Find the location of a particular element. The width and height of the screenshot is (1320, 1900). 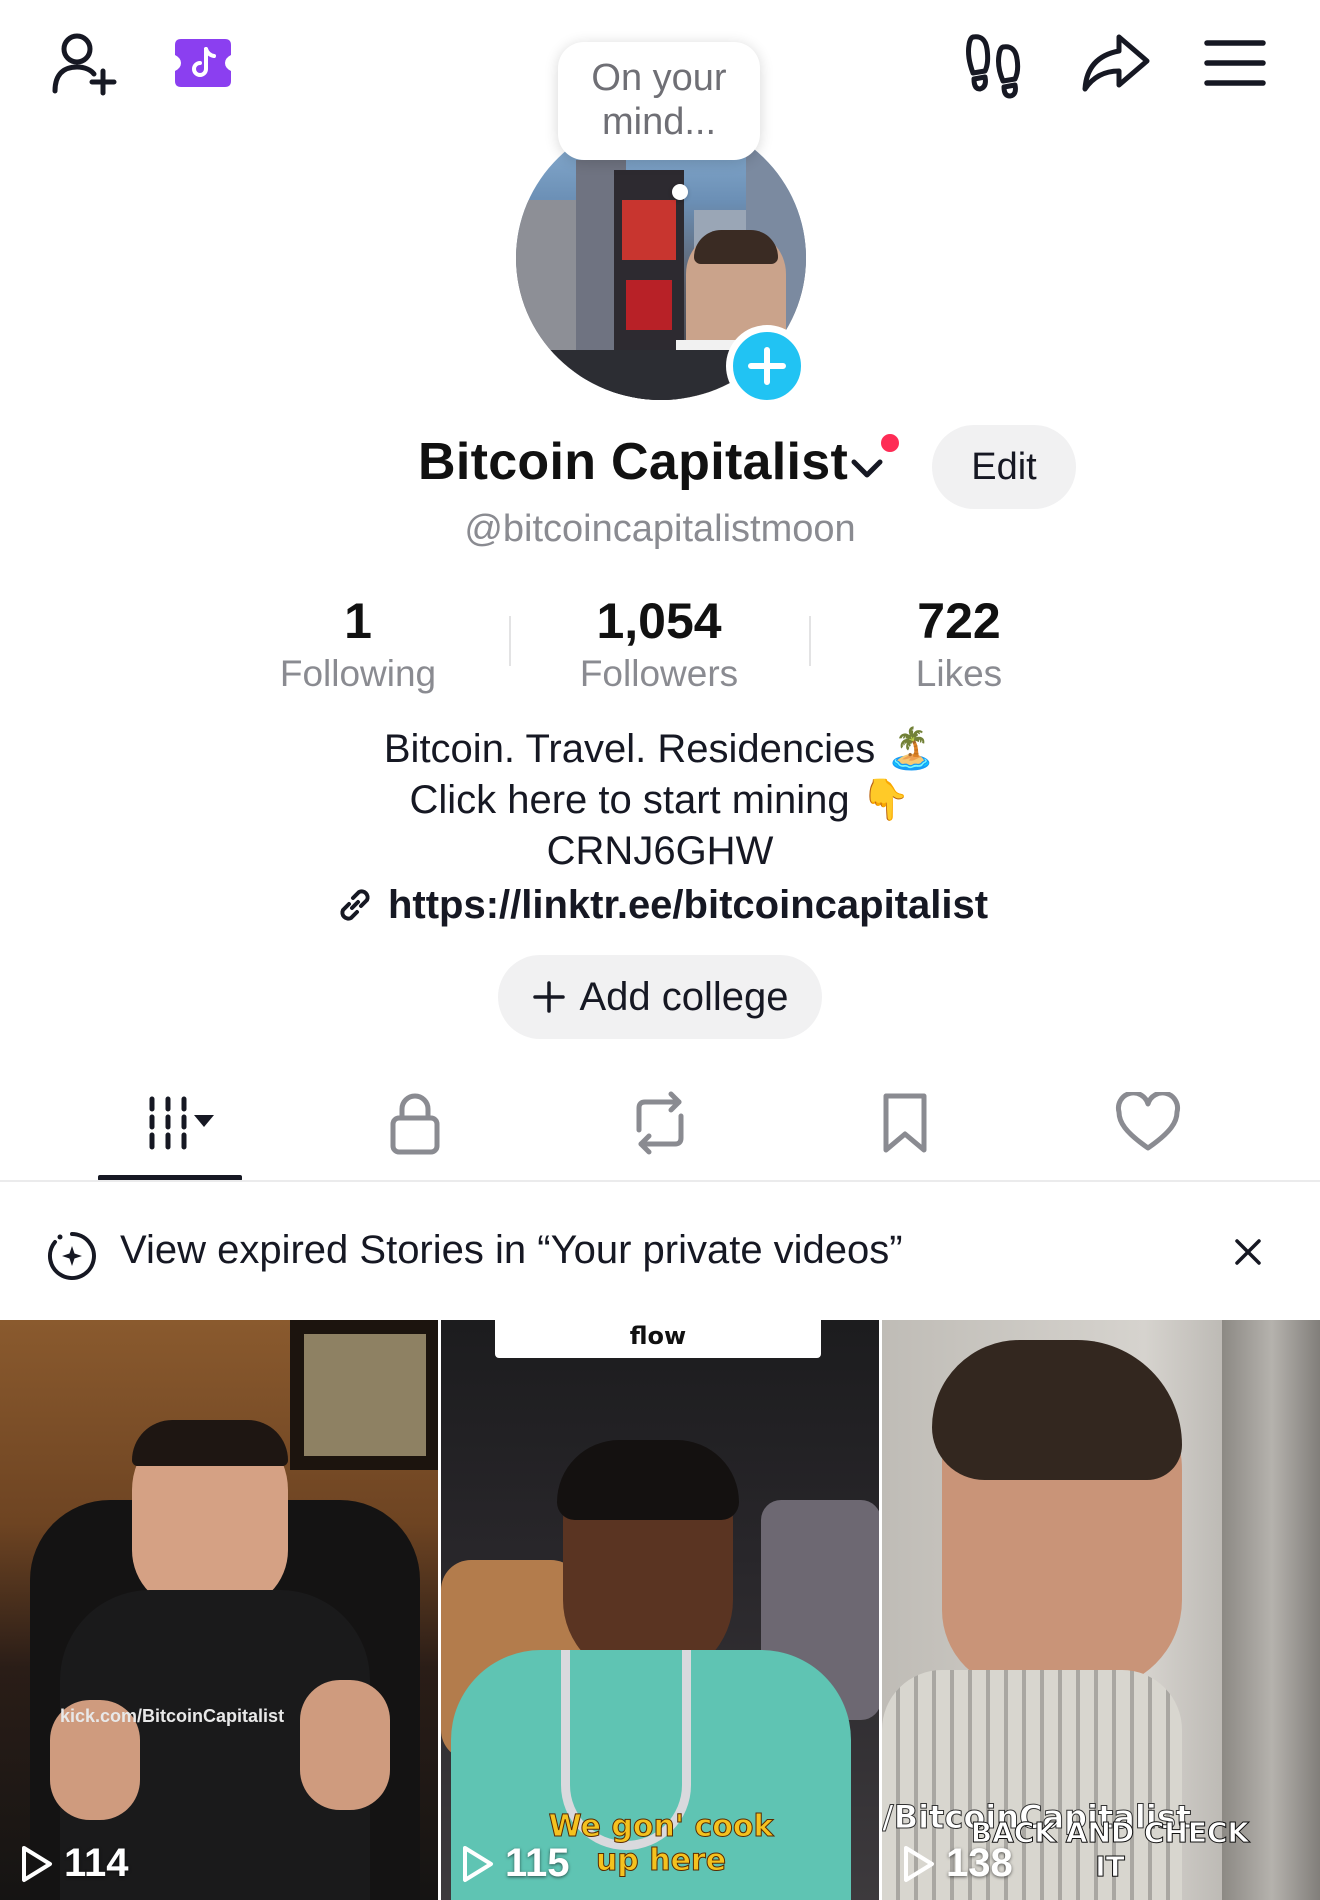

link-icon is located at coordinates (355, 905).